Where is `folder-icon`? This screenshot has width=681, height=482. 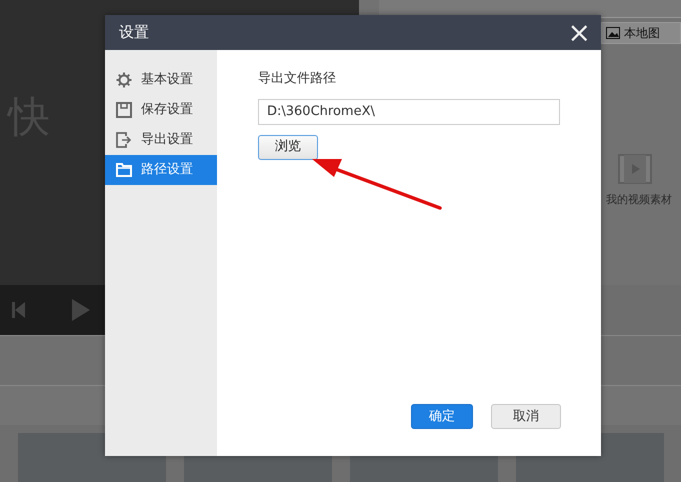 folder-icon is located at coordinates (124, 170).